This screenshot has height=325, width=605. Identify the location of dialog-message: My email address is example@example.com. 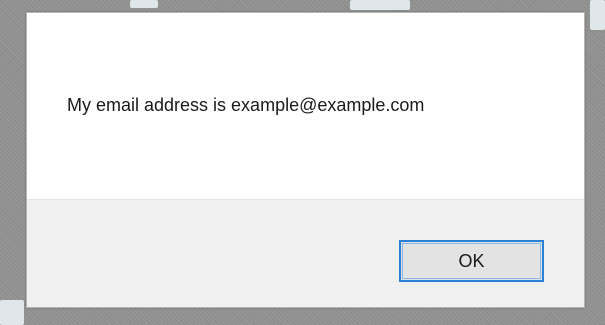
(246, 105).